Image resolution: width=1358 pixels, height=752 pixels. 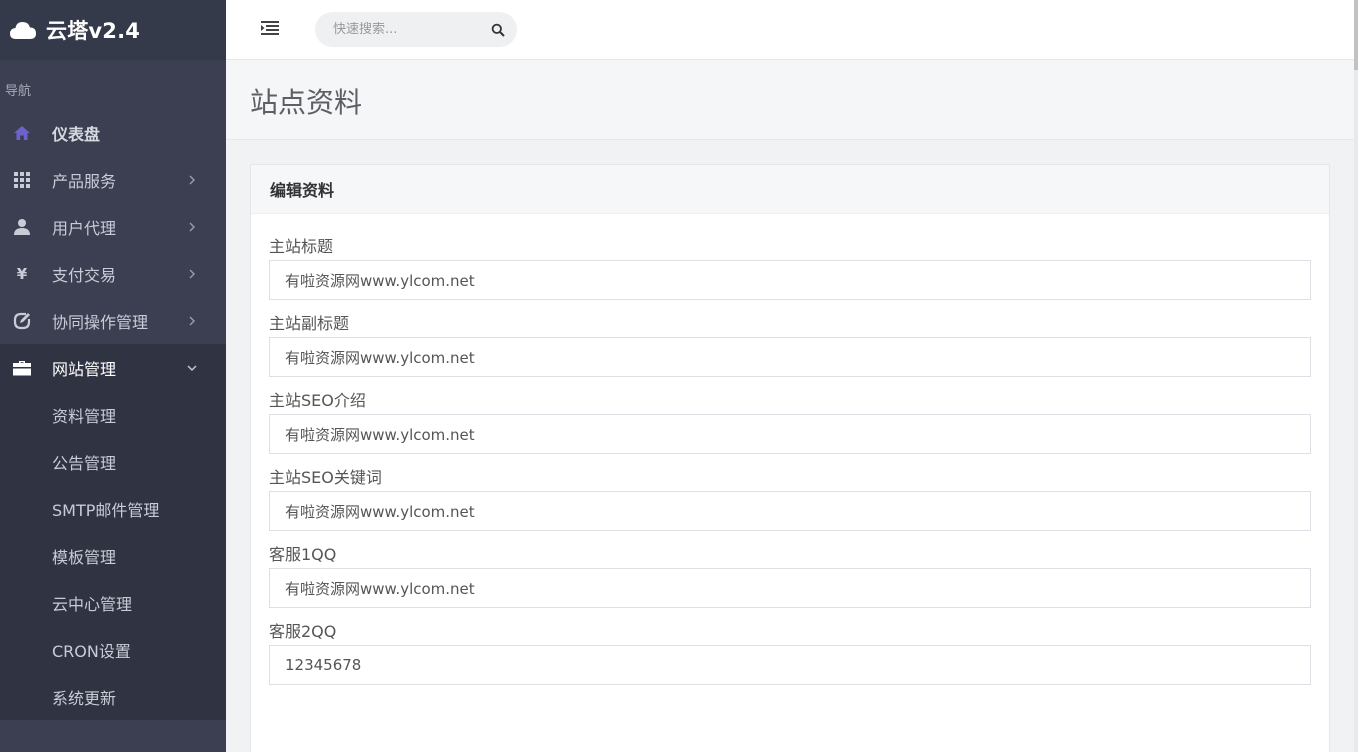 I want to click on chevron-down-icon, so click(x=192, y=367).